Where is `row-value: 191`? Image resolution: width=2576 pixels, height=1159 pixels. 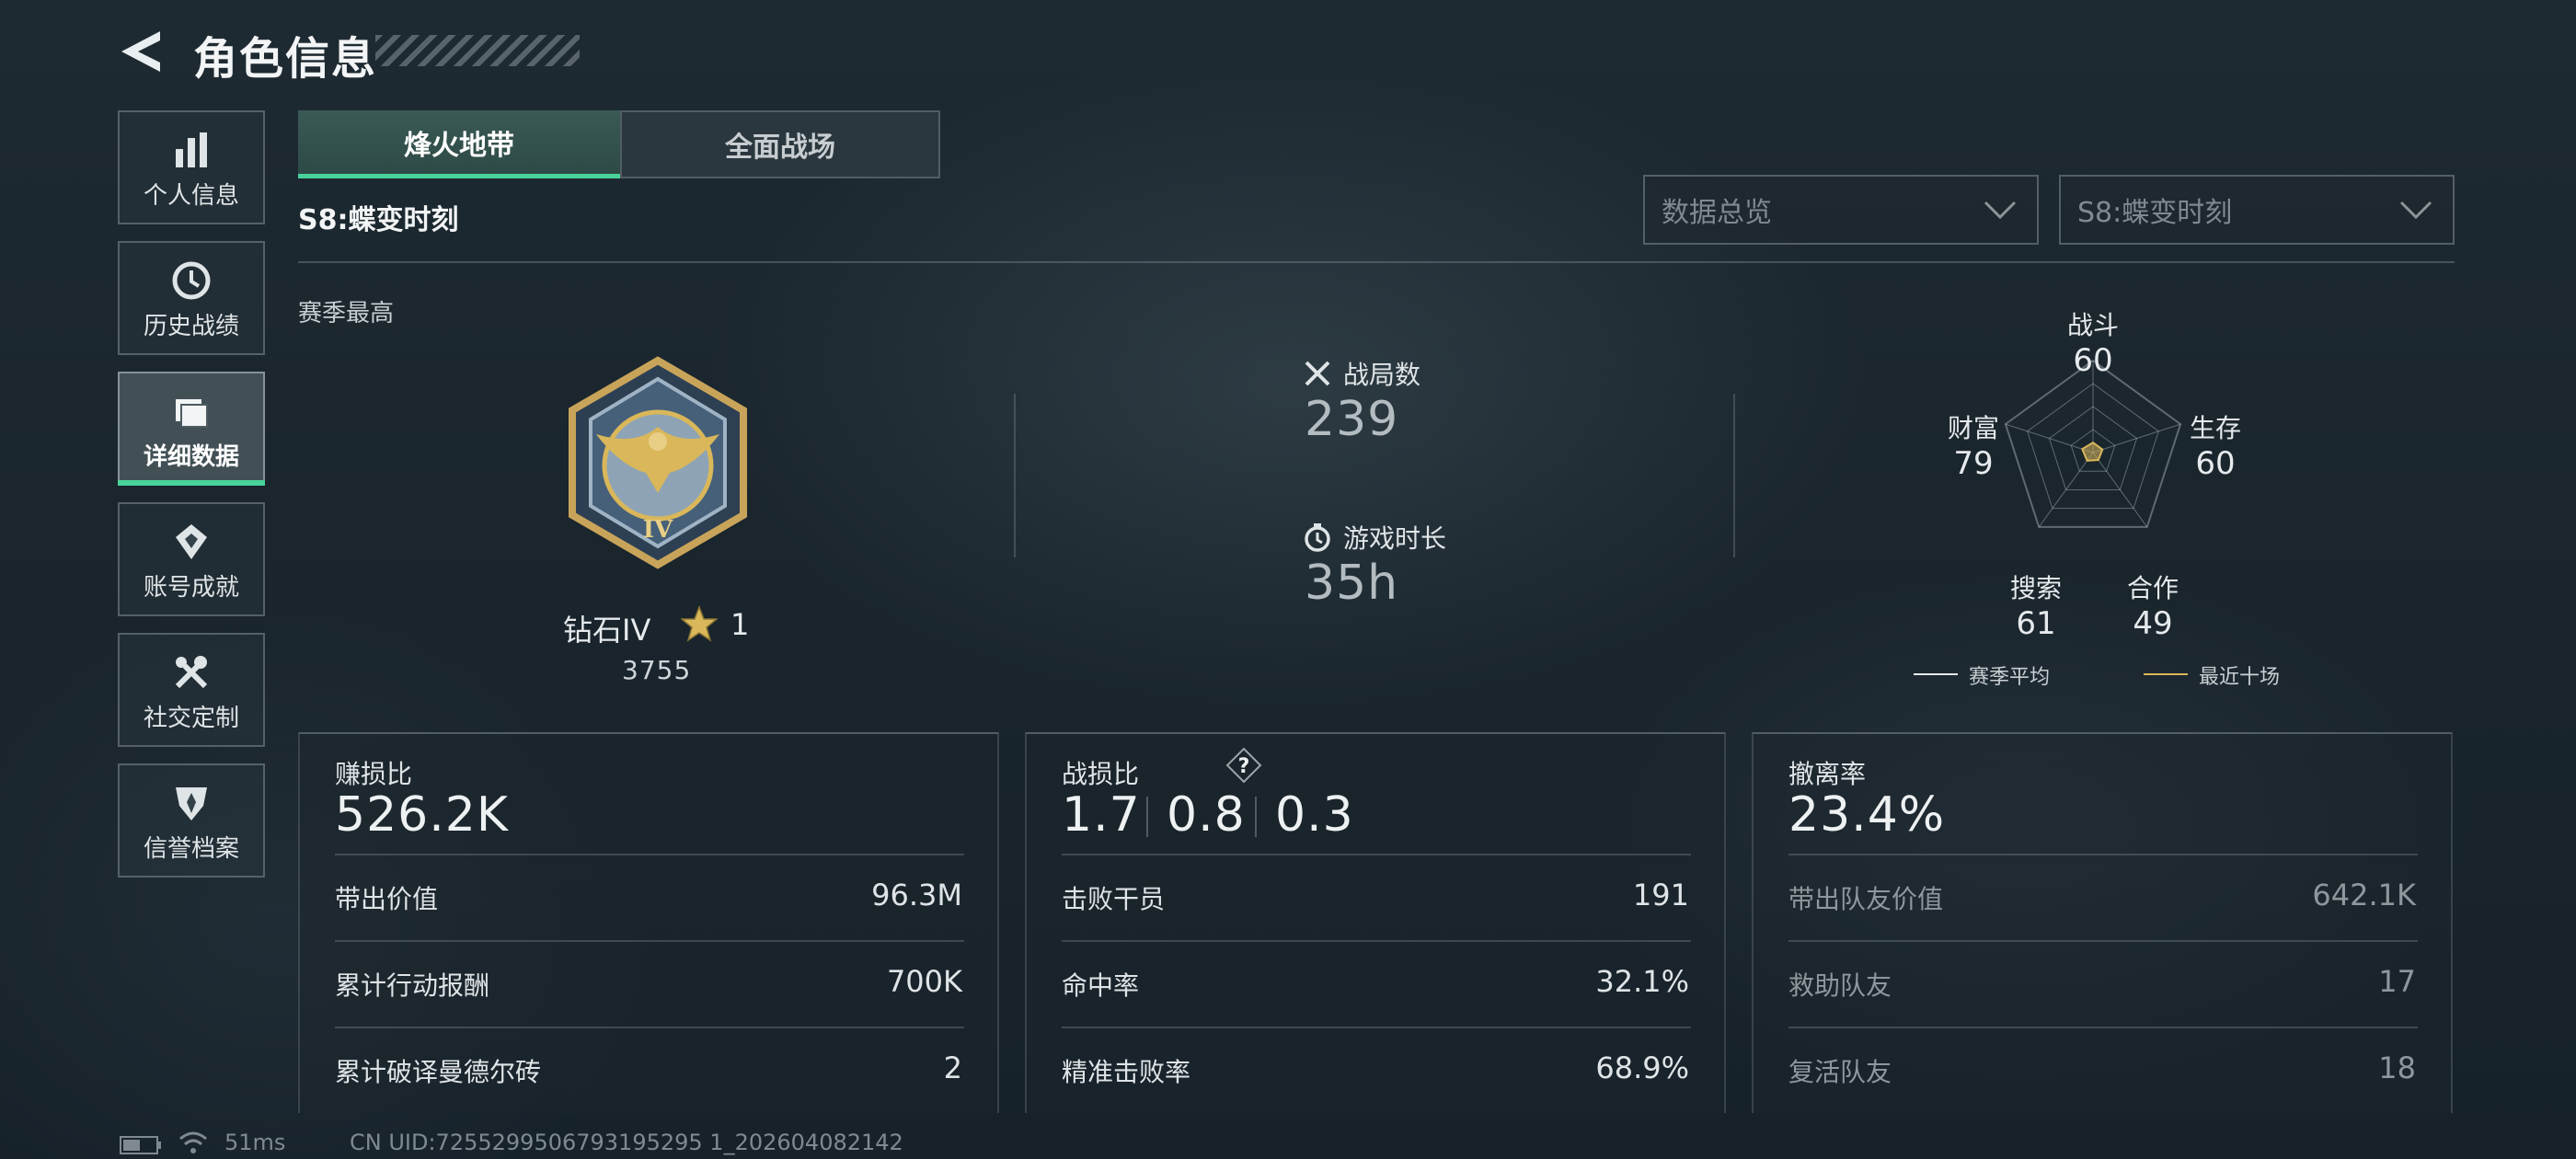
row-value: 191 is located at coordinates (1660, 895).